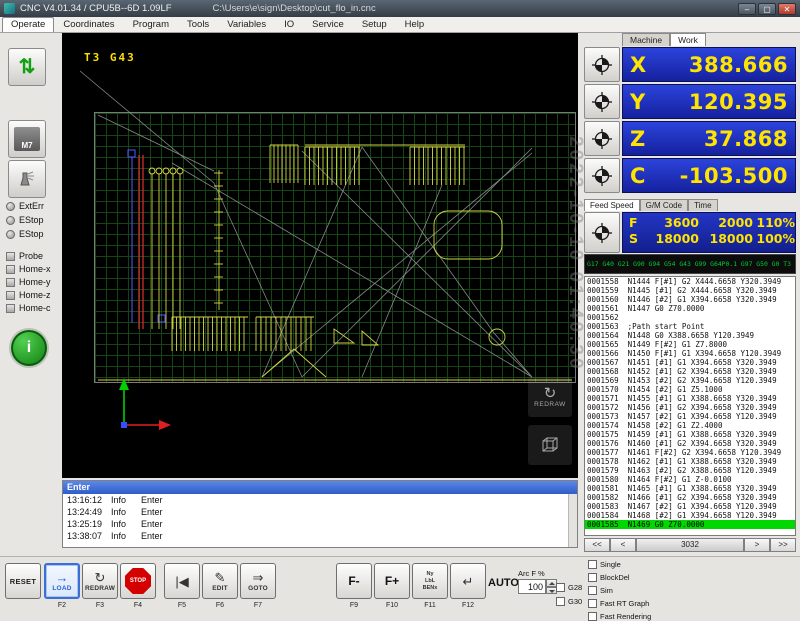 The width and height of the screenshot is (800, 621). I want to click on tab-machine: Machine, so click(646, 39).